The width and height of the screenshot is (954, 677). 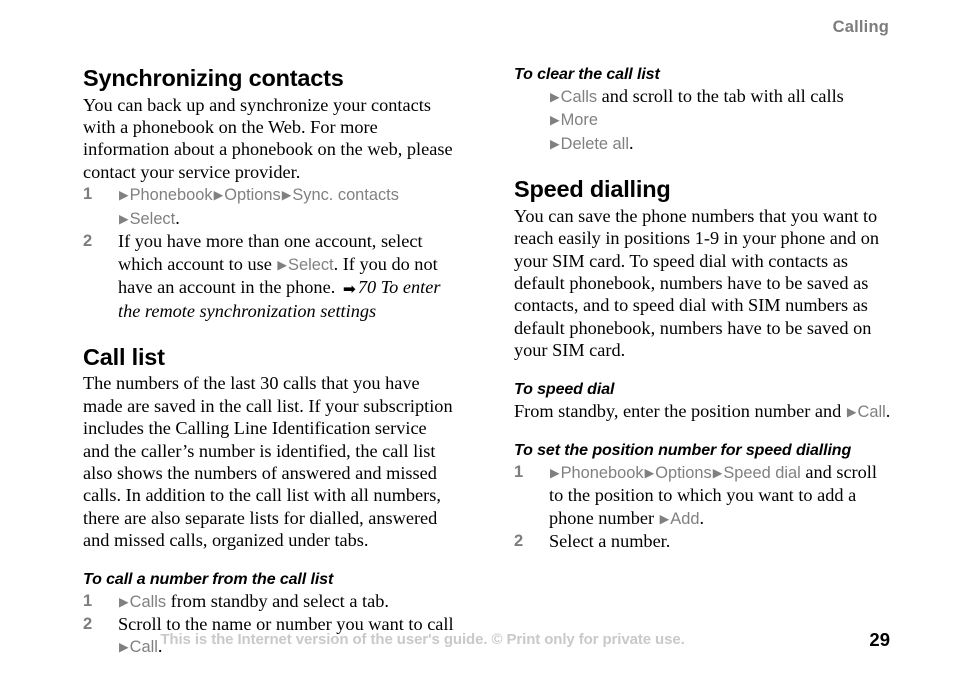 What do you see at coordinates (349, 288) in the screenshot?
I see `cross-reference-arrow-icon: ➡` at bounding box center [349, 288].